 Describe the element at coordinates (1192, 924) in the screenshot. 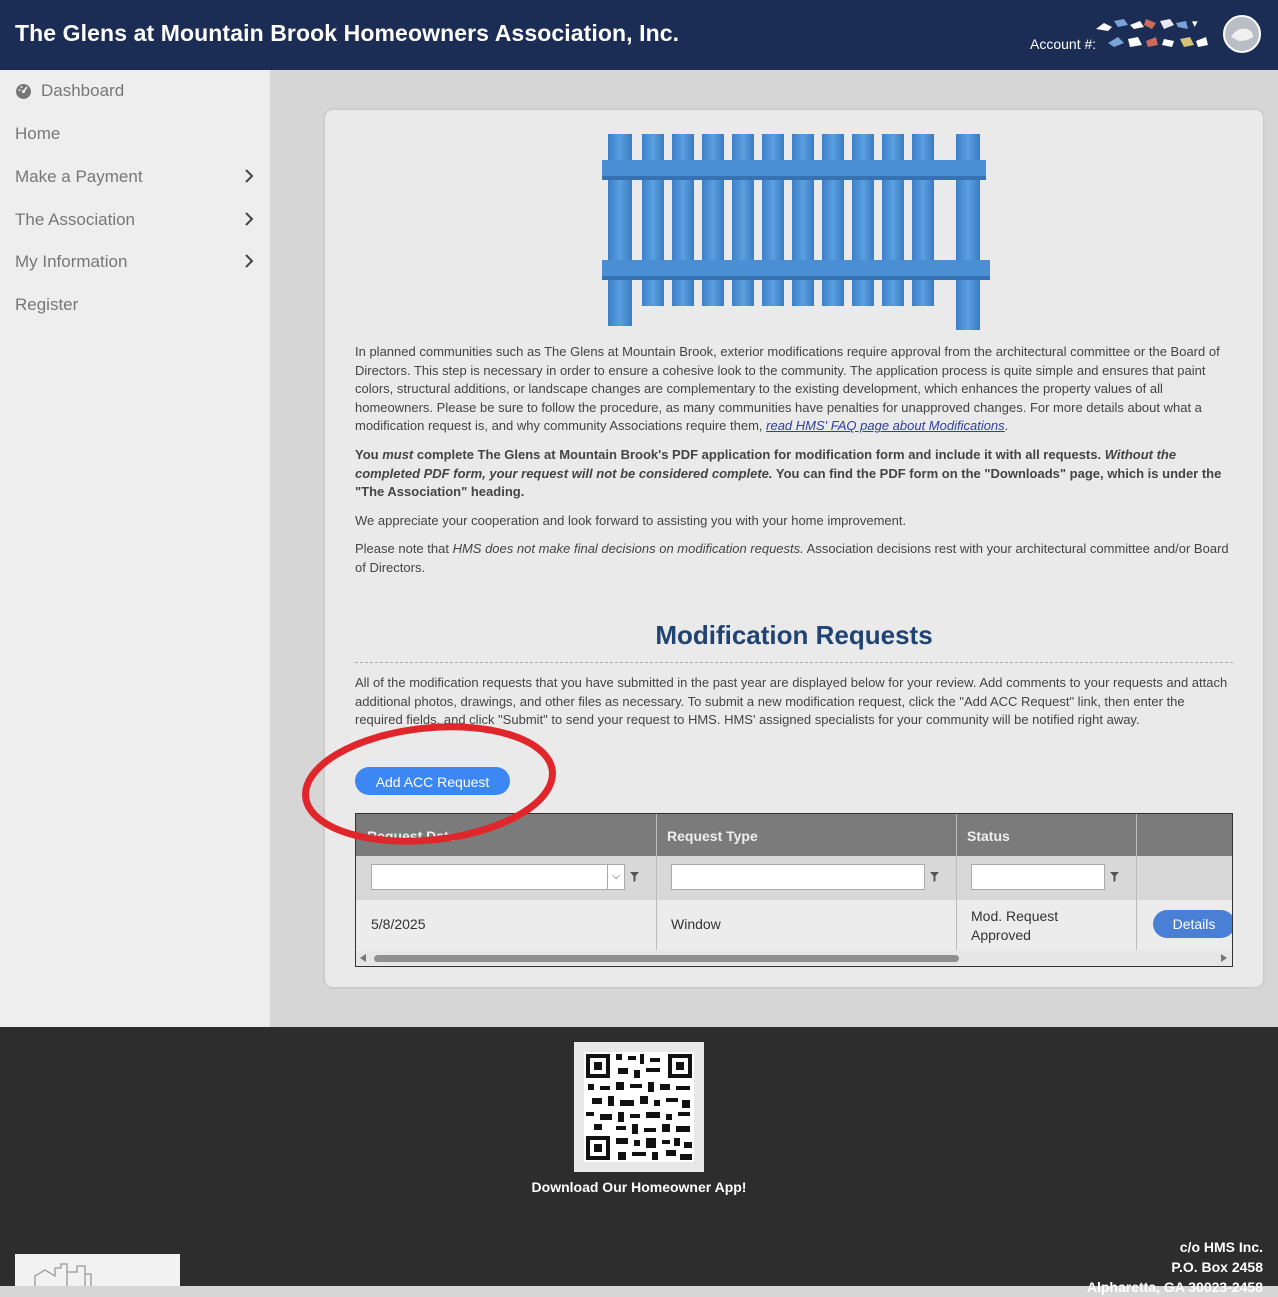

I see `details-button: Details` at that location.